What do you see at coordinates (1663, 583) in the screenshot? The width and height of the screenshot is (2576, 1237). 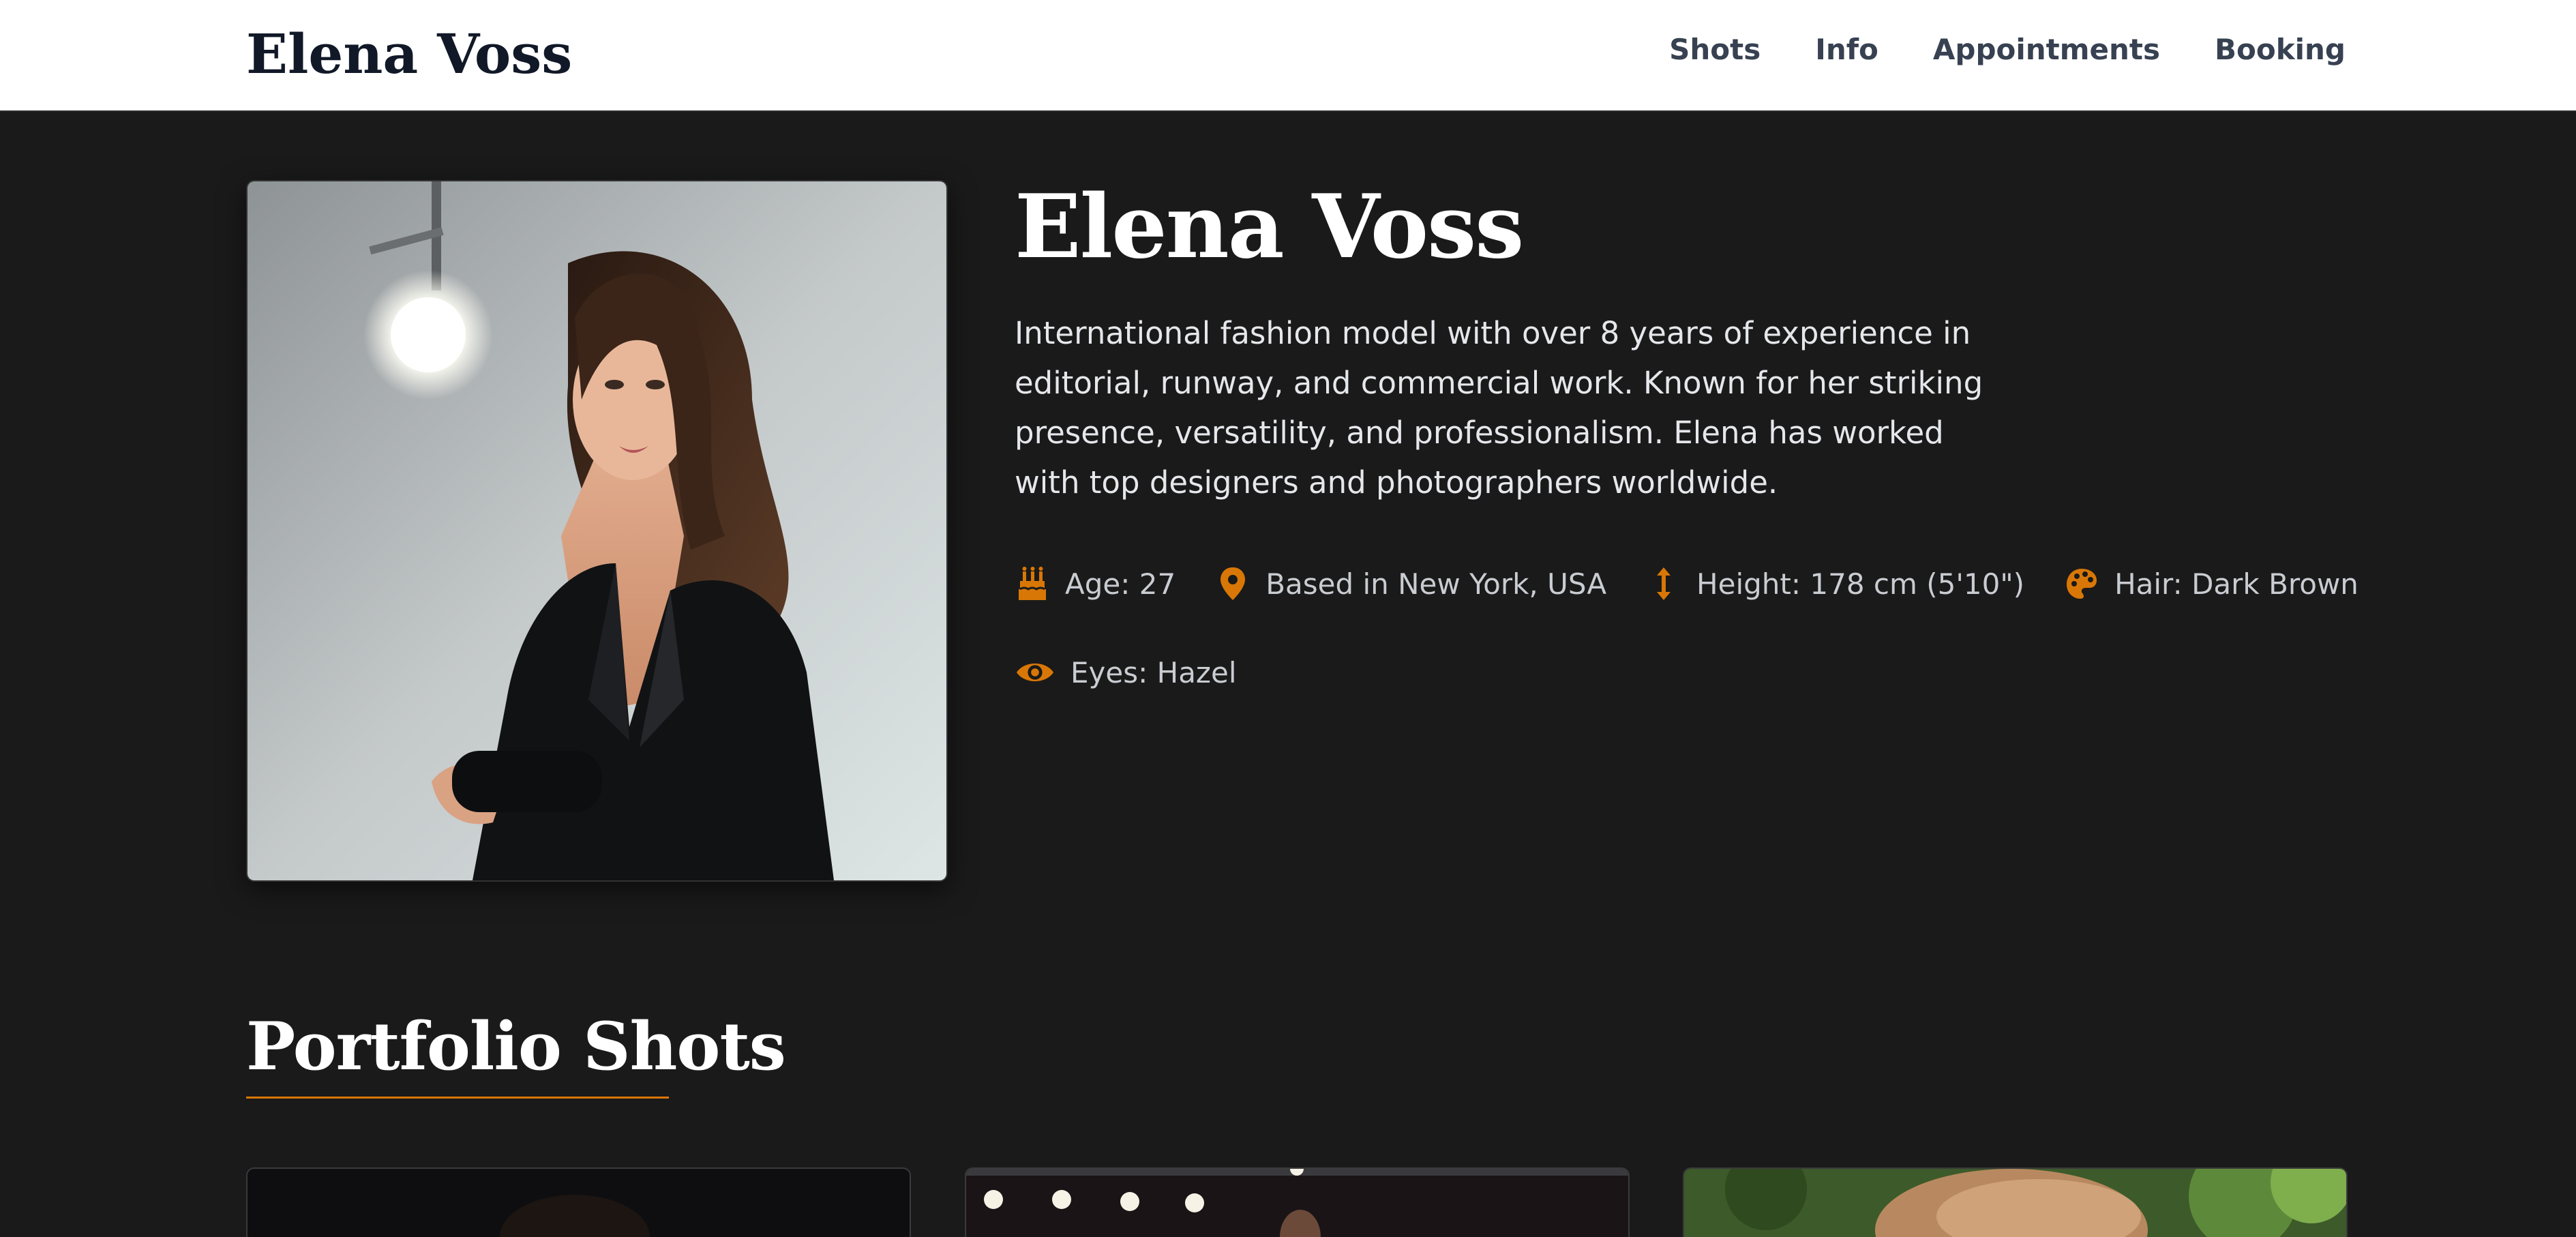 I see `height-arrows-icon` at bounding box center [1663, 583].